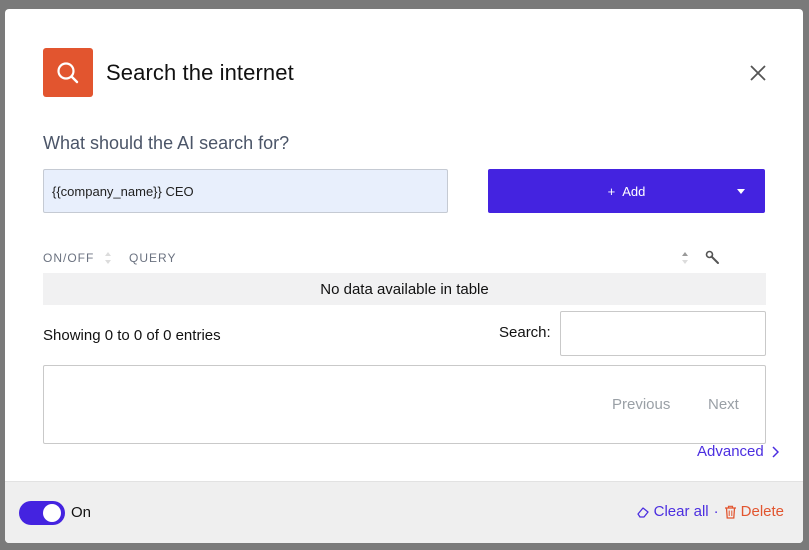 The height and width of the screenshot is (550, 809). Describe the element at coordinates (81, 512) in the screenshot. I see `toggle-label: On` at that location.